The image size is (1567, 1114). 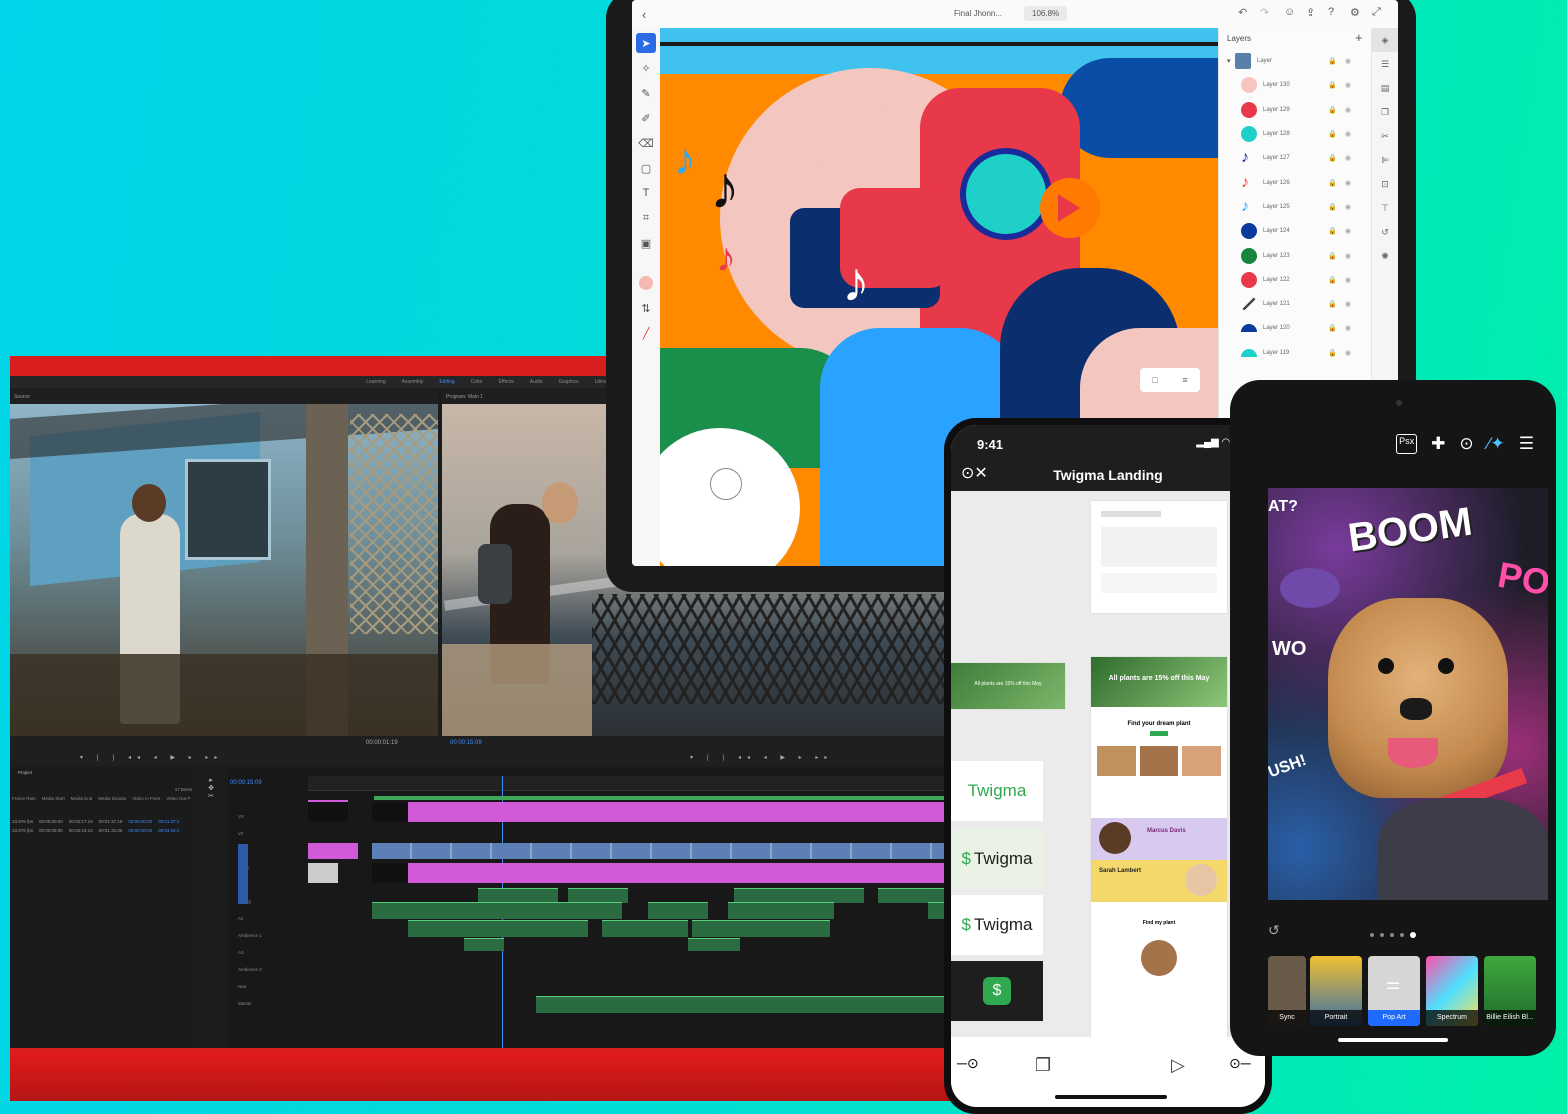 What do you see at coordinates (1184, 380) in the screenshot?
I see `list-view-icon: ≡` at bounding box center [1184, 380].